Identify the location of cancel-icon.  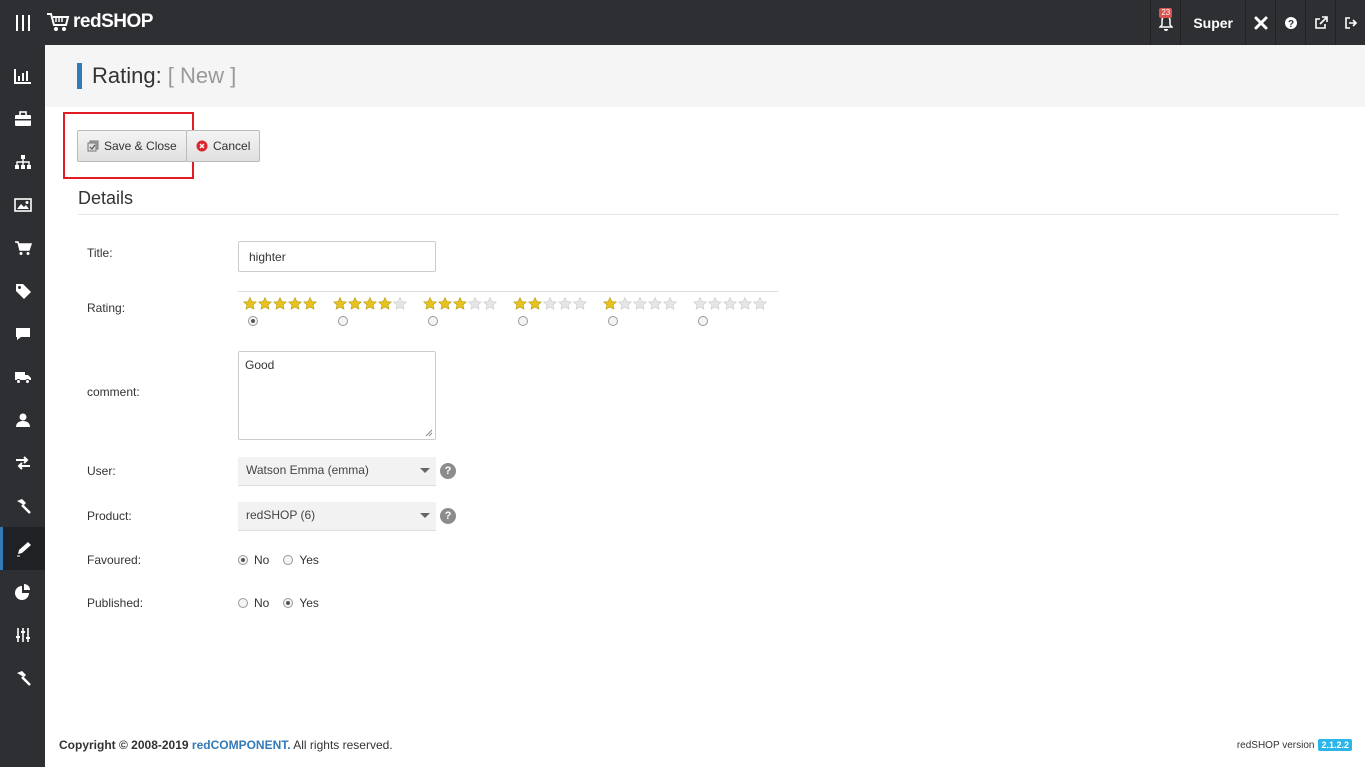
(202, 146).